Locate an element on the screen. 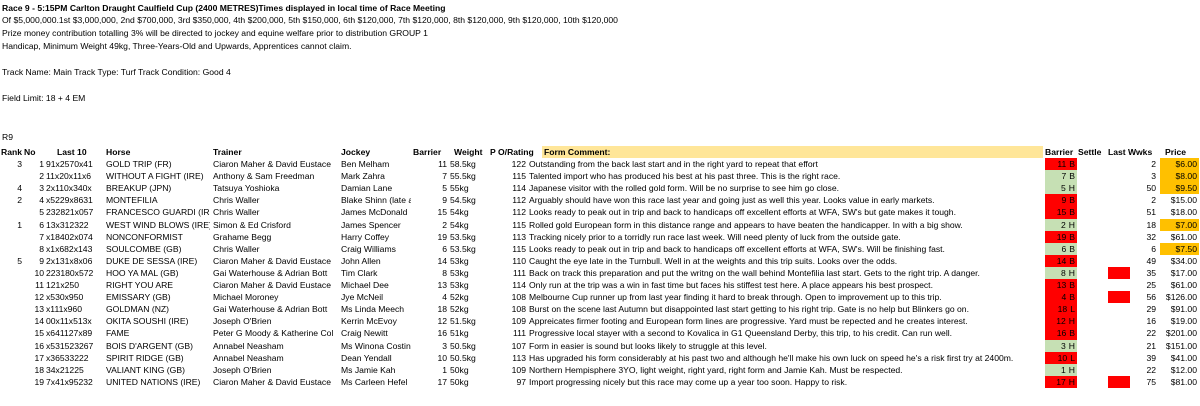  jockey-cell: James Spencer is located at coordinates (376, 225).